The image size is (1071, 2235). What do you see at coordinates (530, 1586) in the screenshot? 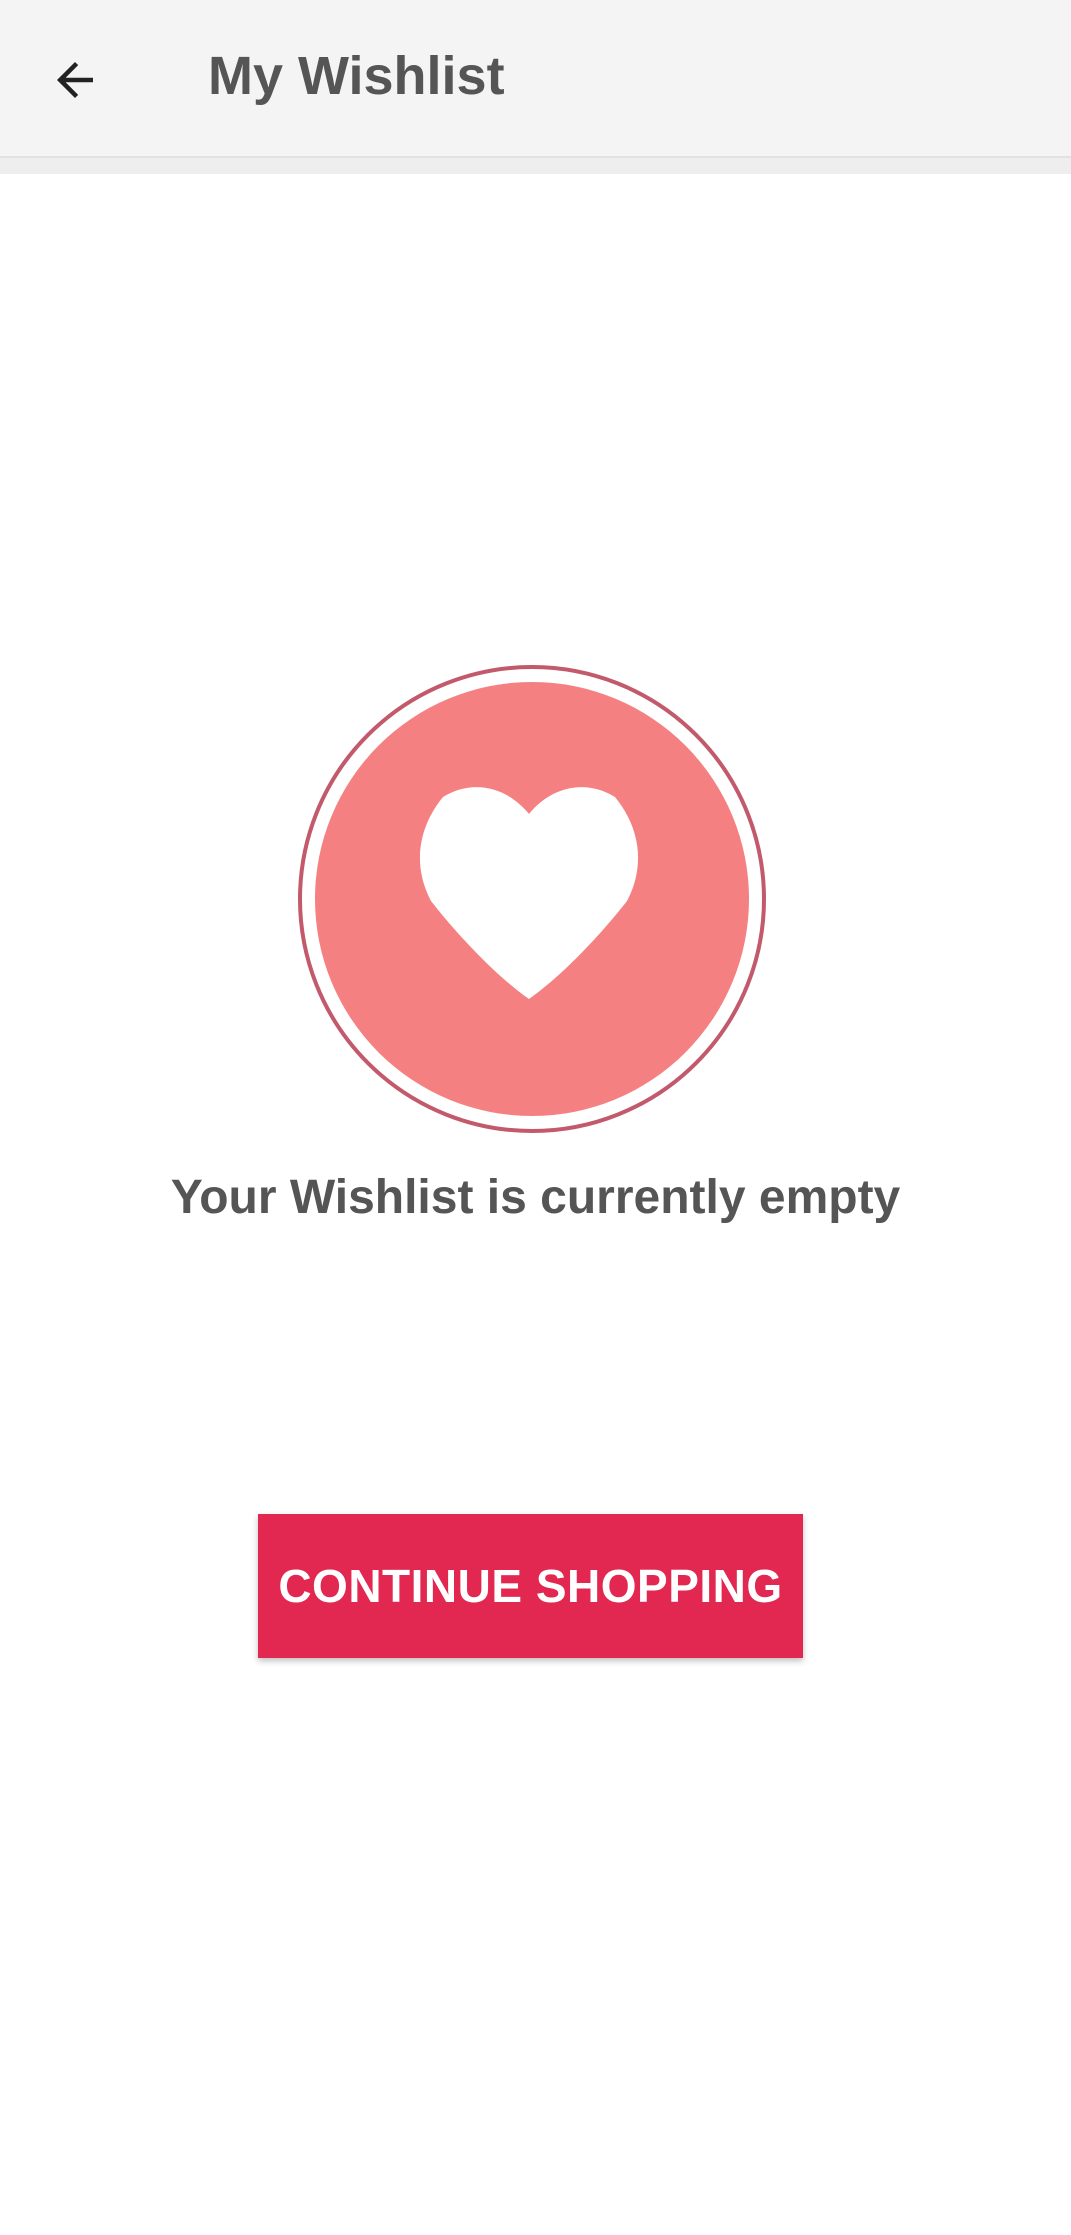
I see `continue-shopping-button: CONTINUE SHOPPING` at bounding box center [530, 1586].